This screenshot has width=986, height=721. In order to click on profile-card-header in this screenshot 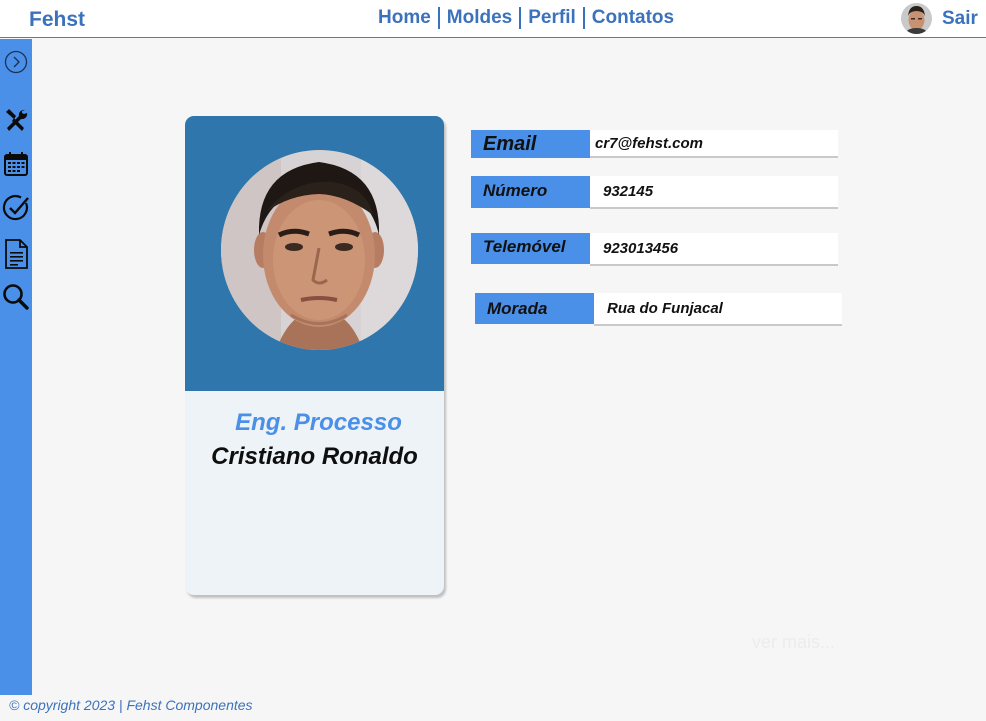, I will do `click(314, 253)`.